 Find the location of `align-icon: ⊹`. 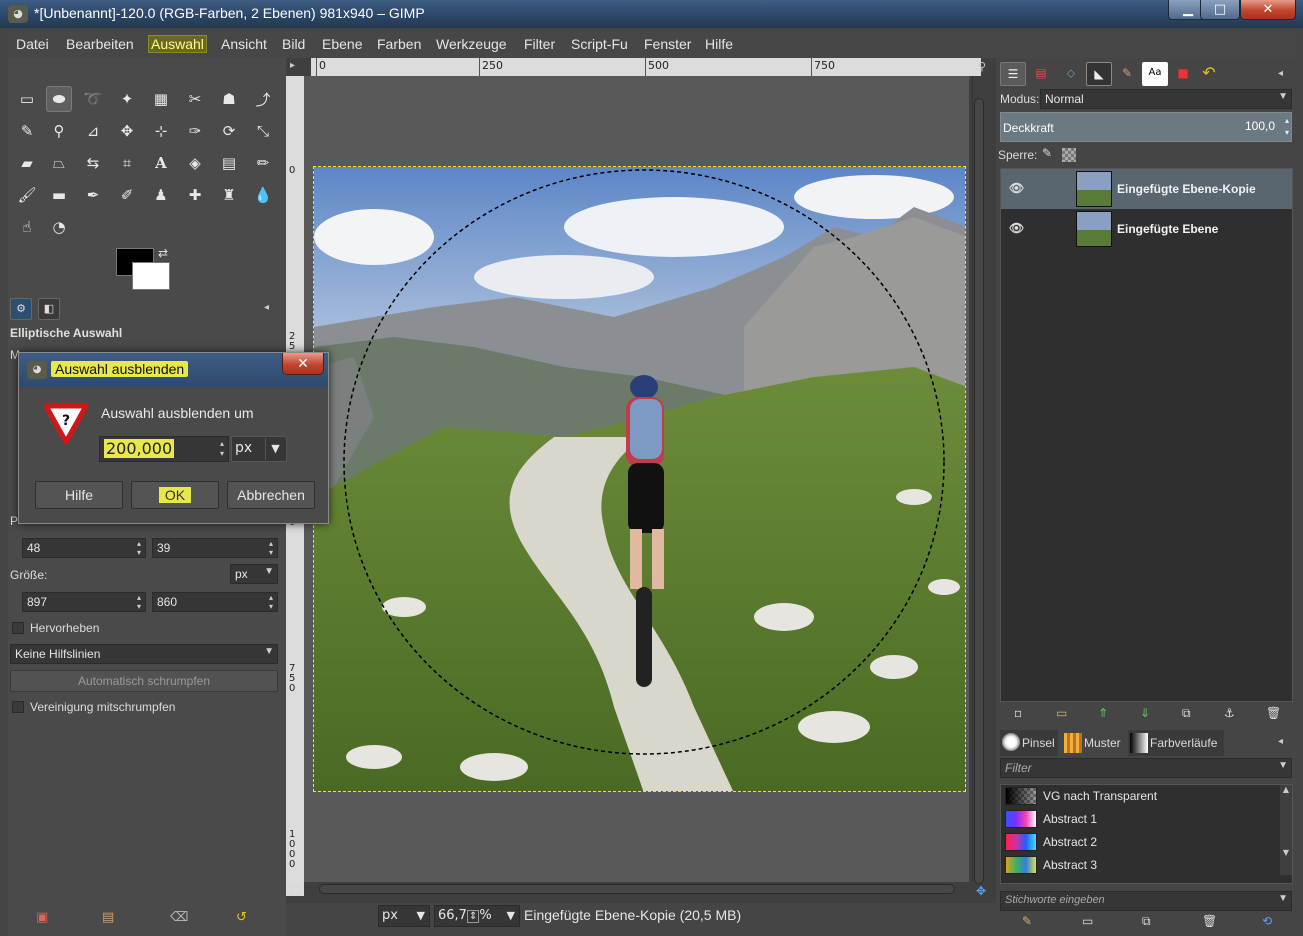

align-icon: ⊹ is located at coordinates (161, 131).